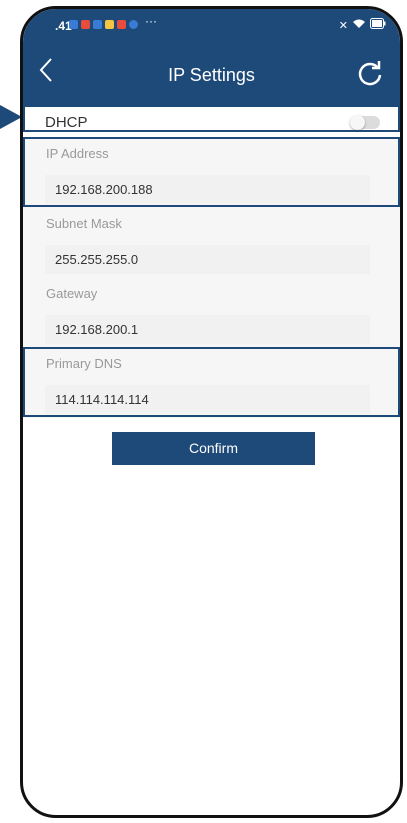 Image resolution: width=407 pixels, height=823 pixels. What do you see at coordinates (343, 25) in the screenshot?
I see `mute-icon: ✕` at bounding box center [343, 25].